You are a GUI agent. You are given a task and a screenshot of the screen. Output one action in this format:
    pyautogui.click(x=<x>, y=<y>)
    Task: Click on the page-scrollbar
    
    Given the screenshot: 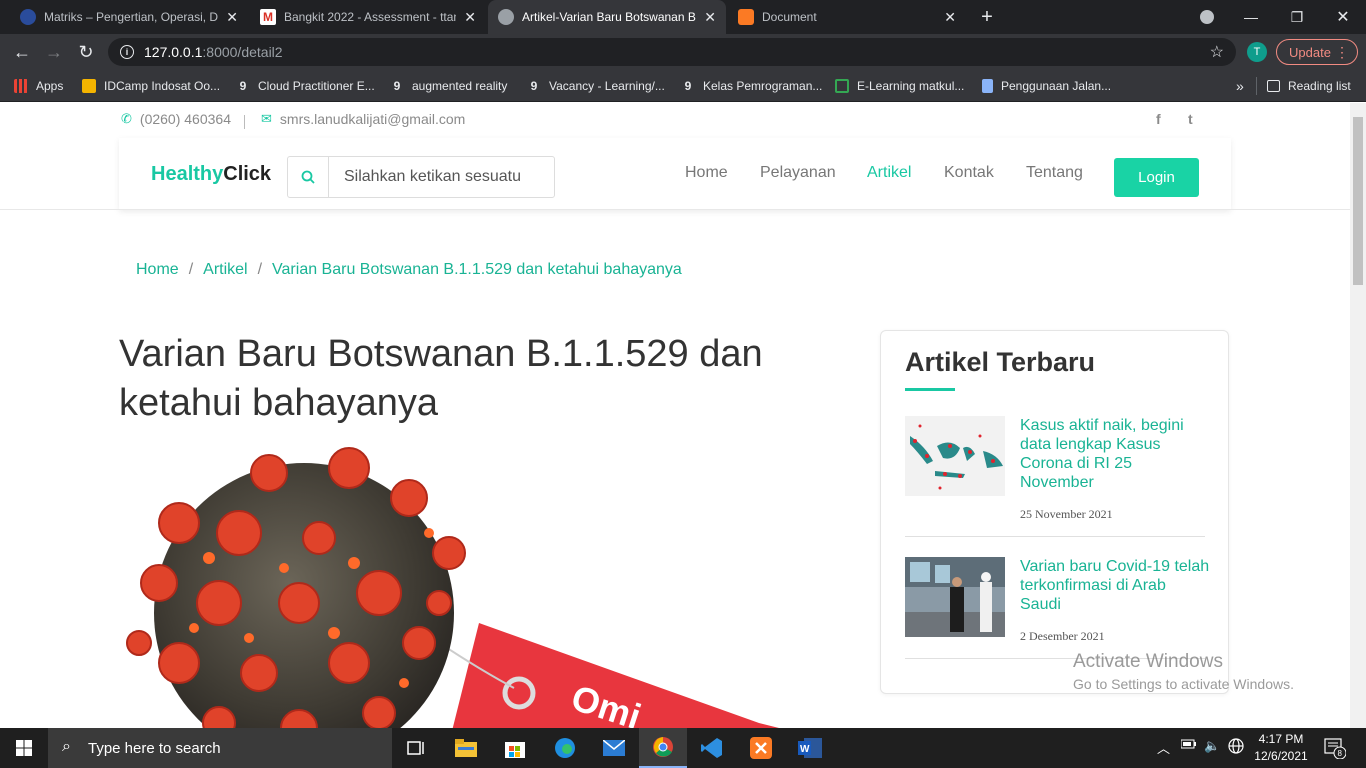 What is the action you would take?
    pyautogui.click(x=1358, y=415)
    